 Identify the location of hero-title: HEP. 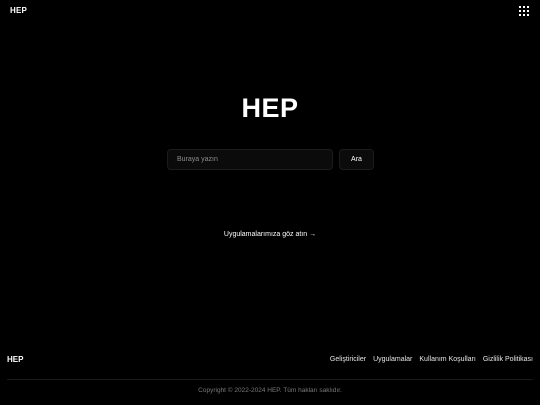
(270, 108).